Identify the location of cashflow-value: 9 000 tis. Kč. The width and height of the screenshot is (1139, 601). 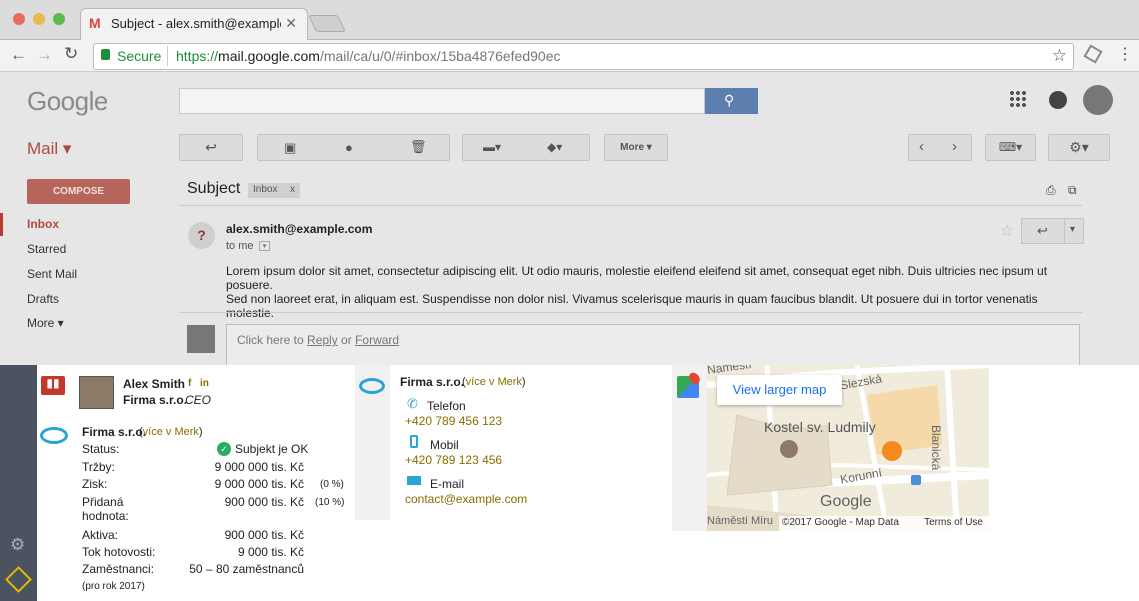
(270, 552).